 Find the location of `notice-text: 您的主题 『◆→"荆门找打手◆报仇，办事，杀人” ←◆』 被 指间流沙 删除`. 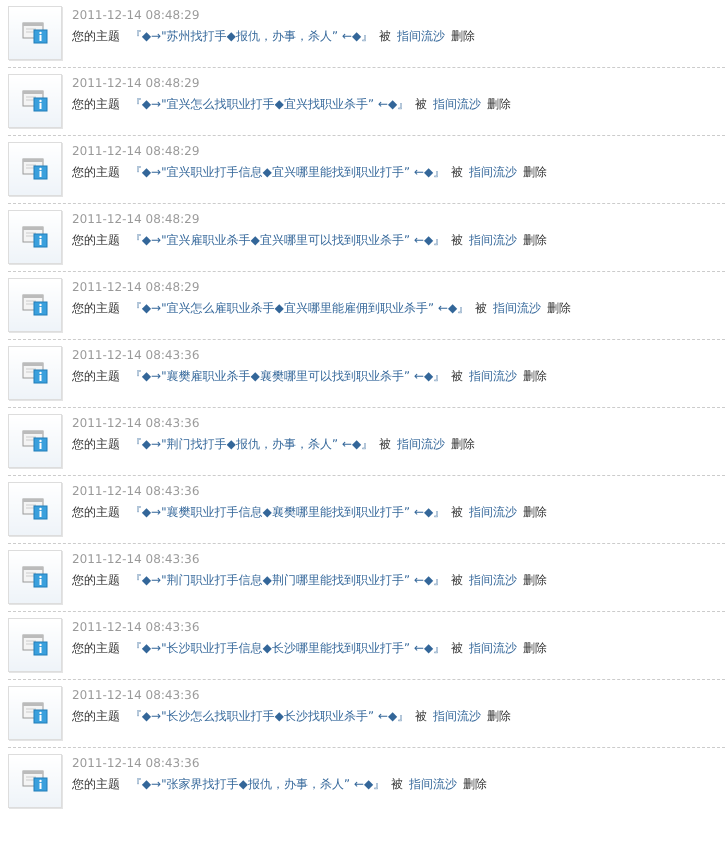

notice-text: 您的主题 『◆→"荆门找打手◆报仇，办事，杀人” ←◆』 被 指间流沙 删除 is located at coordinates (274, 444).